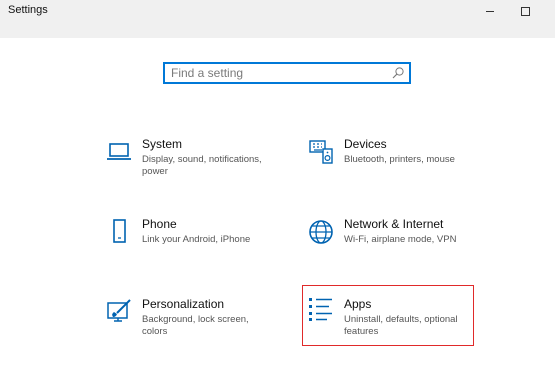 The height and width of the screenshot is (368, 555). Describe the element at coordinates (320, 309) in the screenshot. I see `apps-list-icon` at that location.